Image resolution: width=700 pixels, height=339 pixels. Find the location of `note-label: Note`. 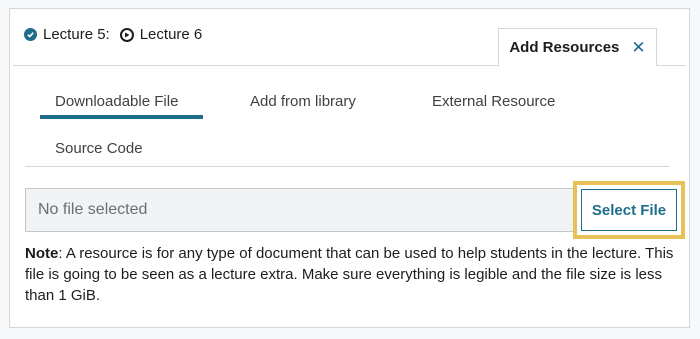

note-label: Note is located at coordinates (42, 253).